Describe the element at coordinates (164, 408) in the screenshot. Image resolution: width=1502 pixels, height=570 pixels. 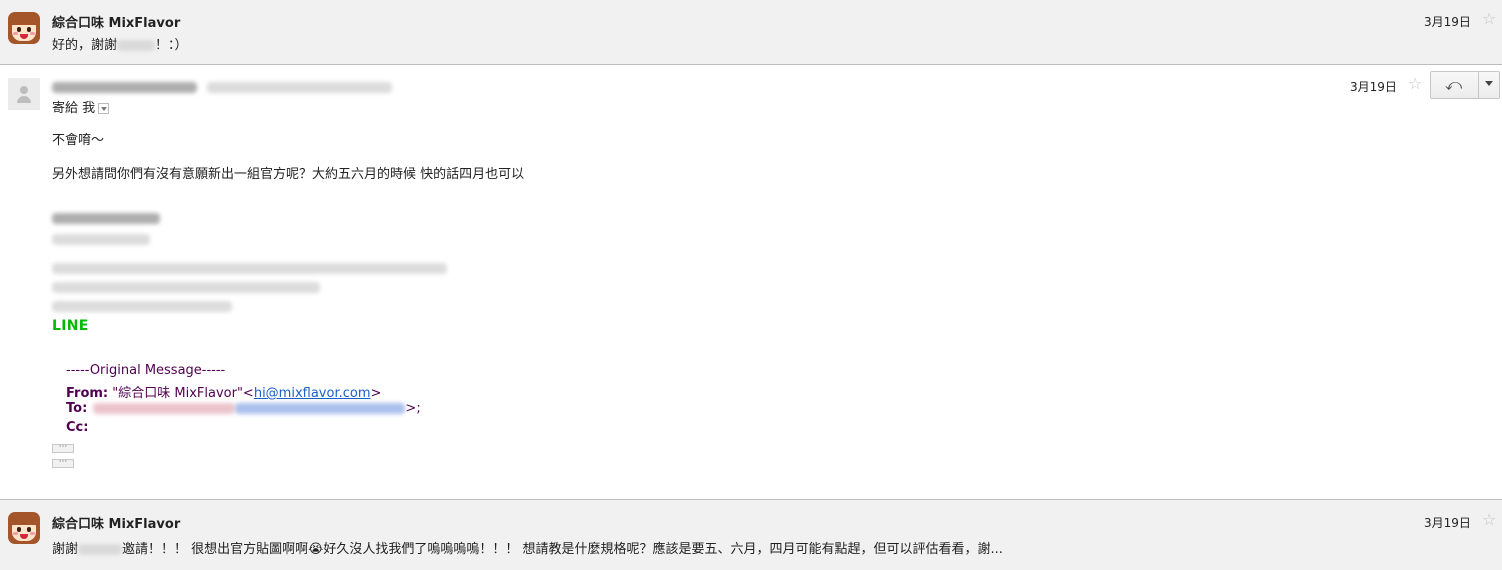
I see `redacted-recipient-name` at that location.